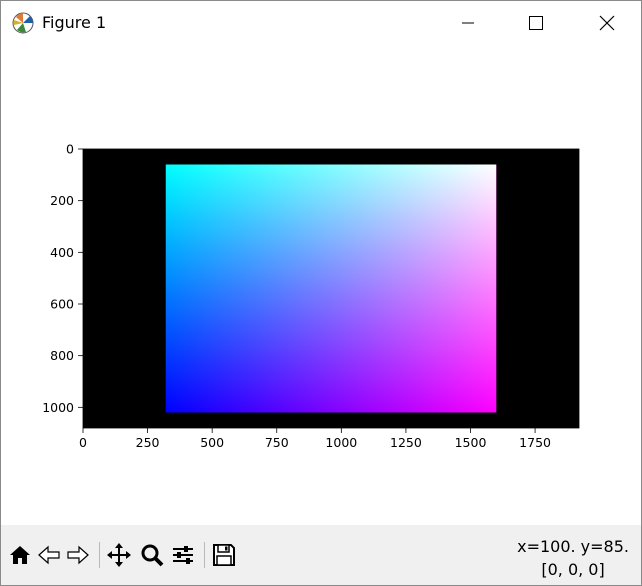  I want to click on navigation-toolbar: x=100. y=85. [0, 0, 0], so click(321, 555).